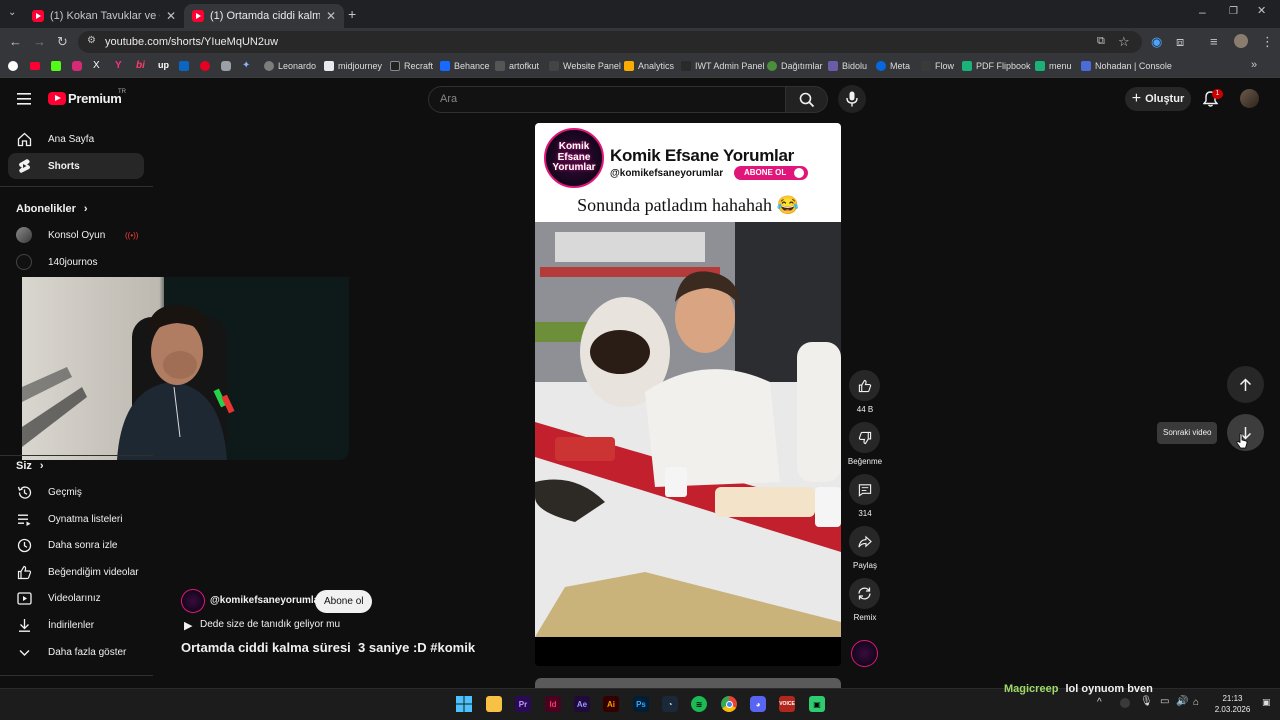  What do you see at coordinates (76, 598) in the screenshot?
I see `sidebar-item-your-videos: Videolarınız` at bounding box center [76, 598].